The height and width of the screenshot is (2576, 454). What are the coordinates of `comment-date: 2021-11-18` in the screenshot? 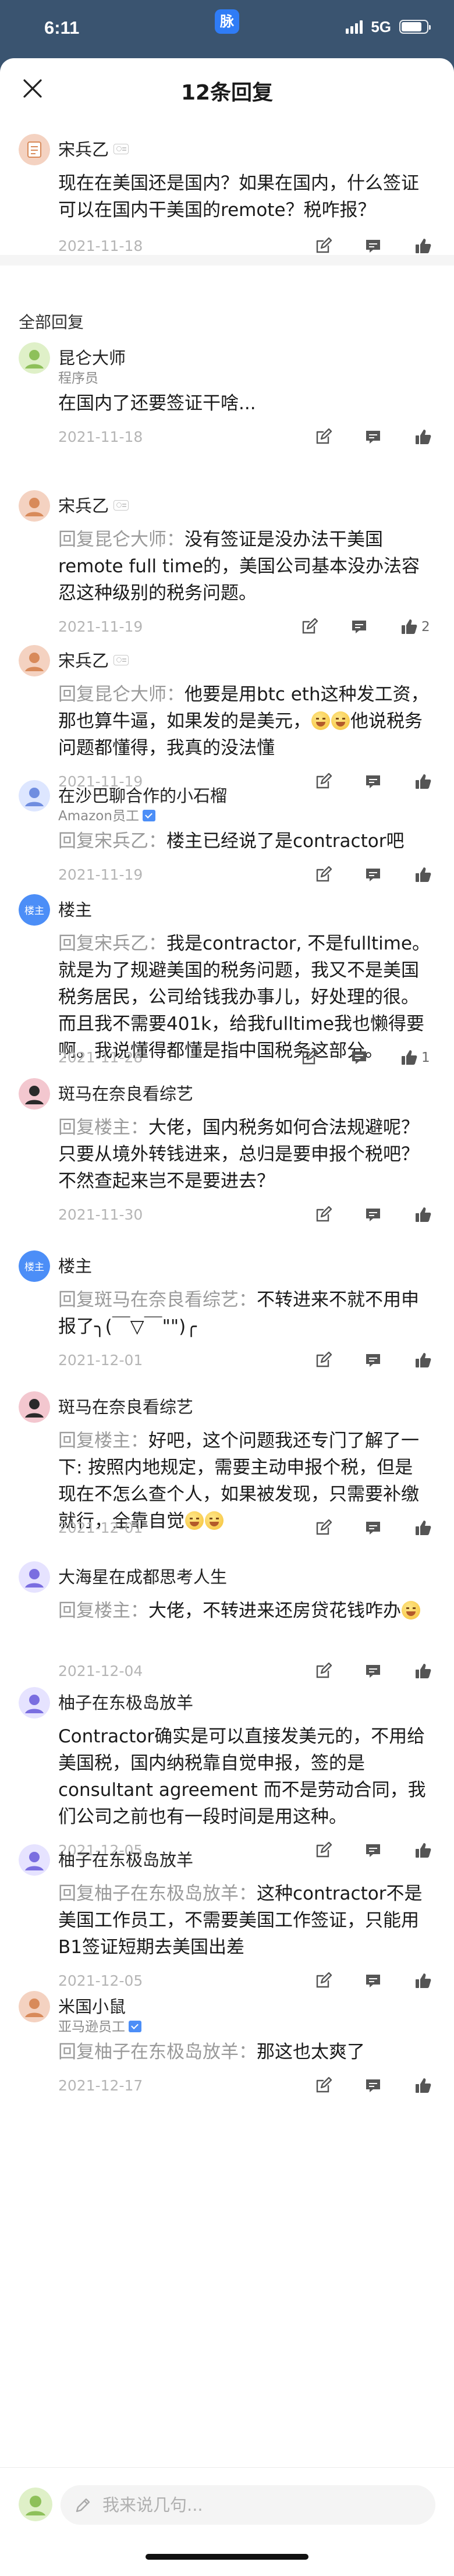 It's located at (101, 246).